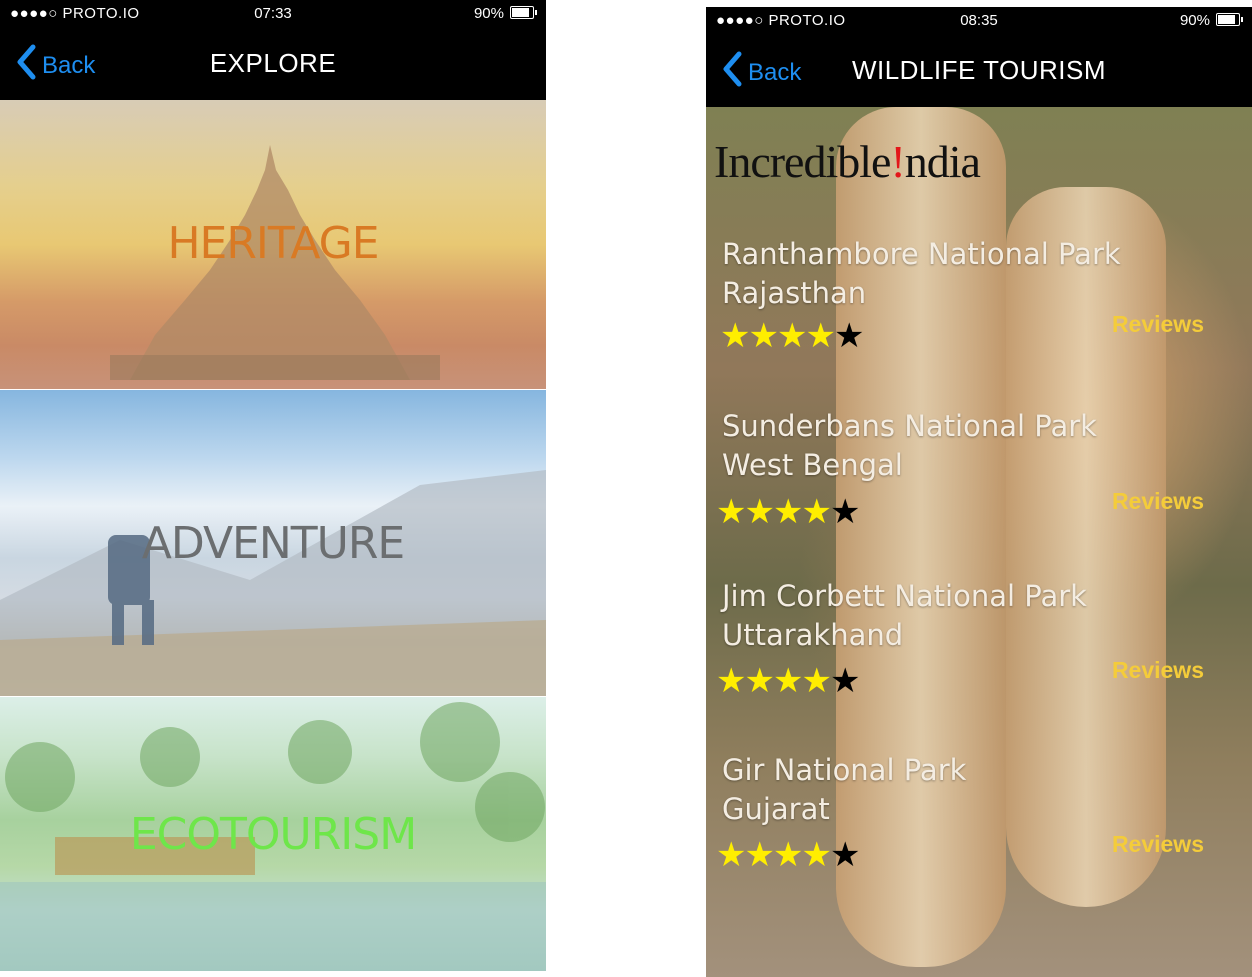  I want to click on nav-bar: Back WILDLIFE TOURISM, so click(979, 72).